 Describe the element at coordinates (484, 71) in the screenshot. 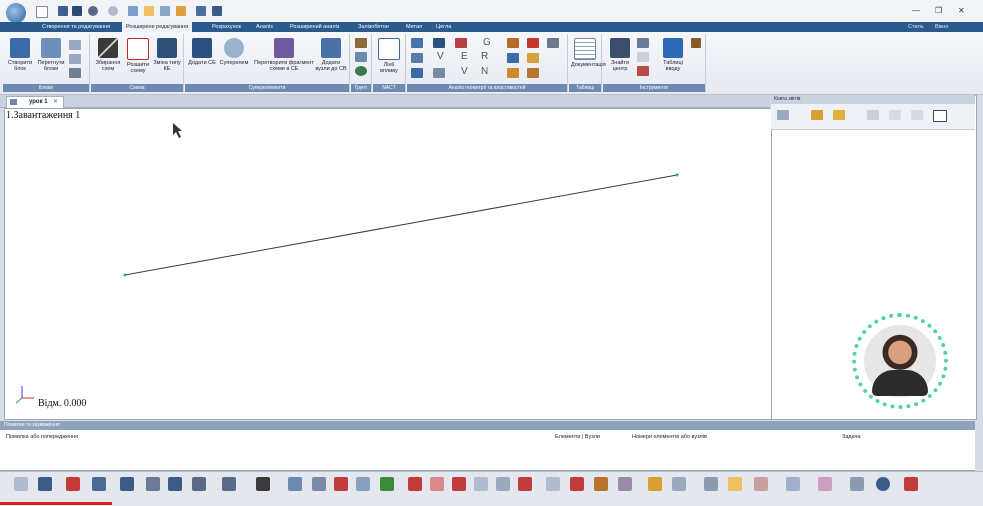

I see `analysis-n-label: N` at that location.